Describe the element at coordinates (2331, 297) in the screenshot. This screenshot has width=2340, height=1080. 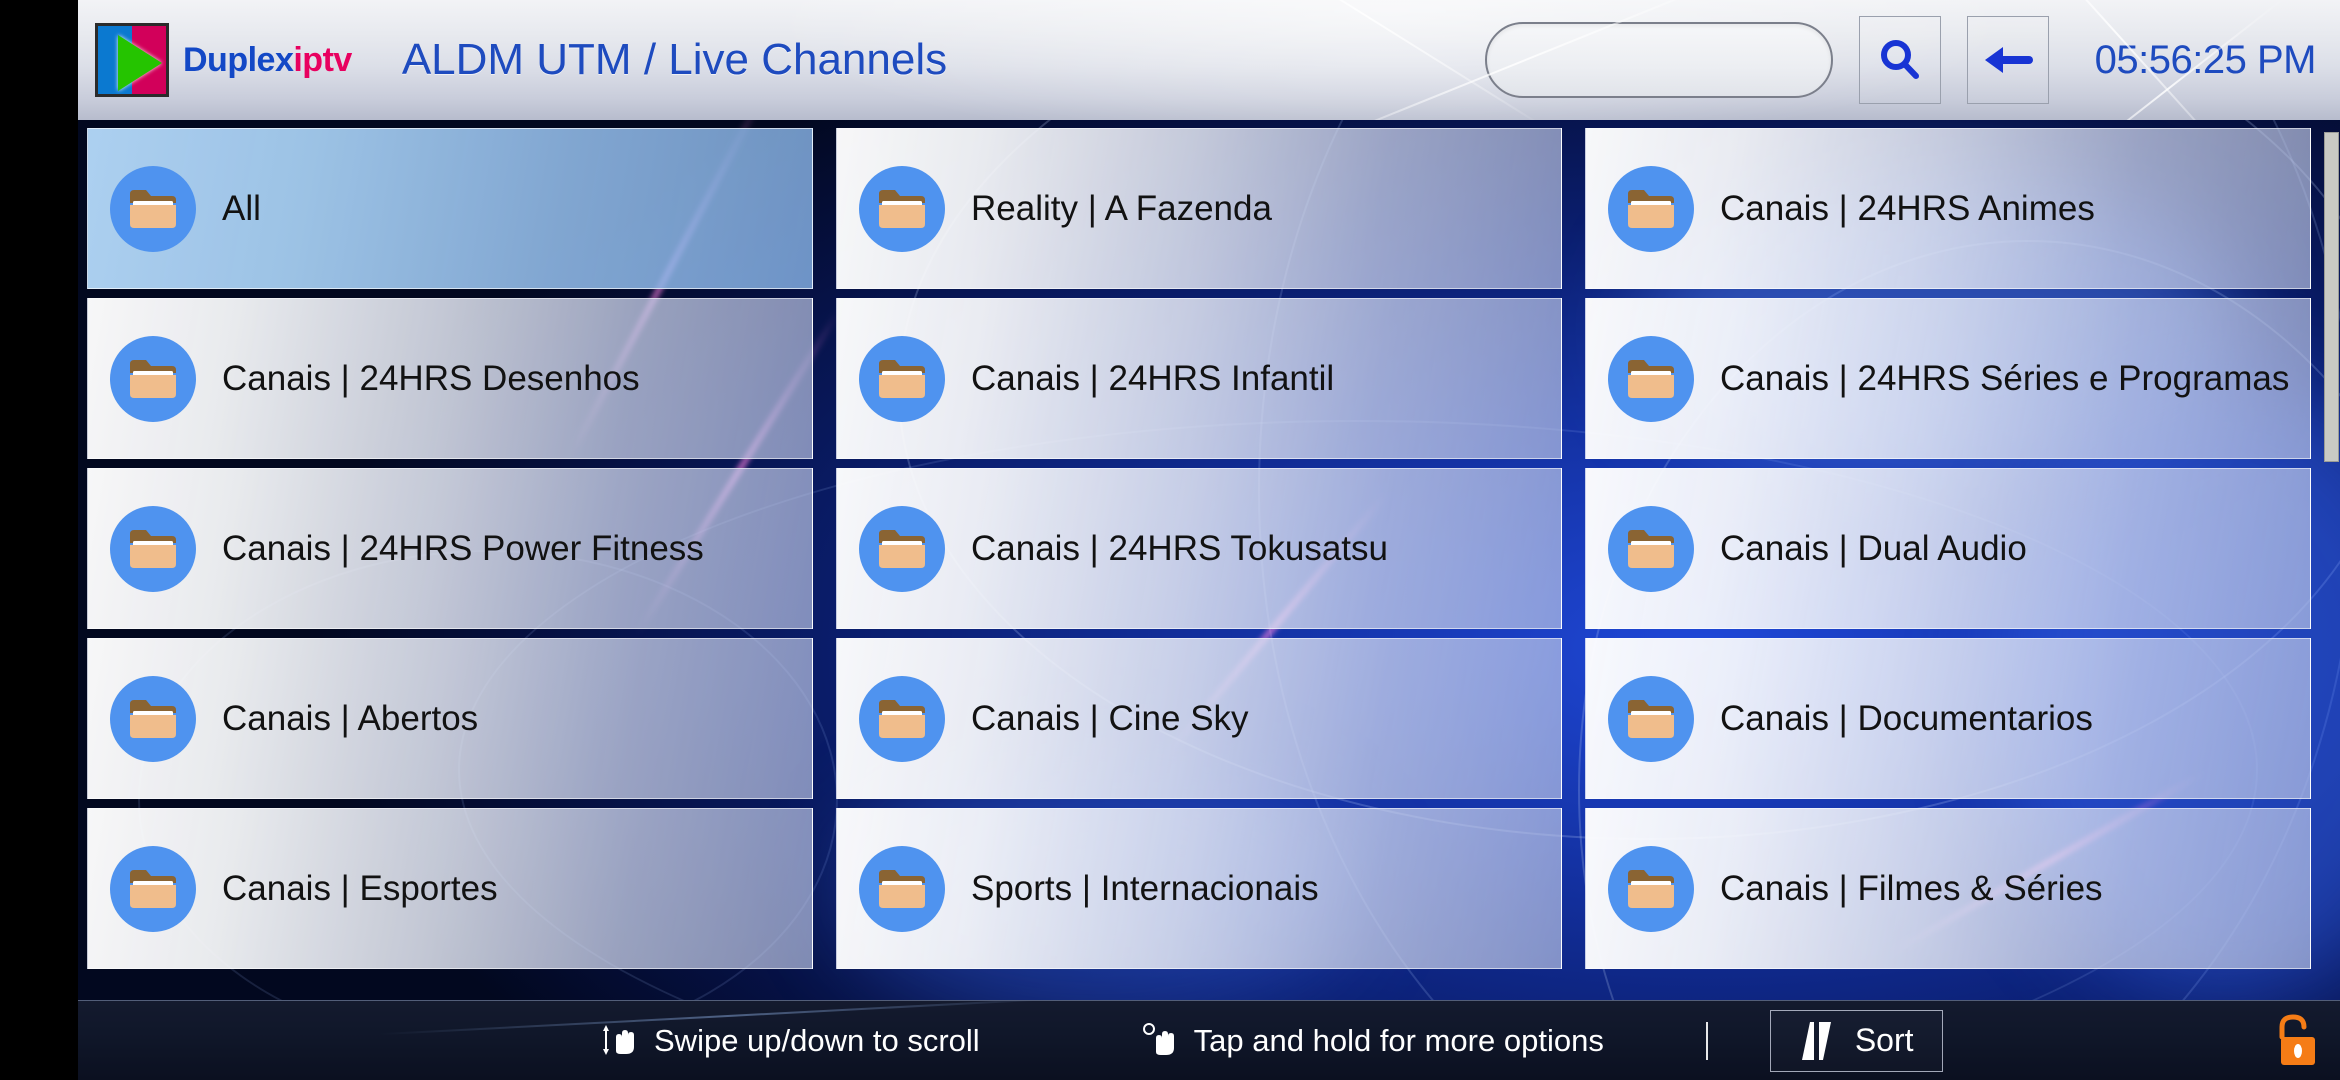
I see `scrollbar-thumb` at that location.